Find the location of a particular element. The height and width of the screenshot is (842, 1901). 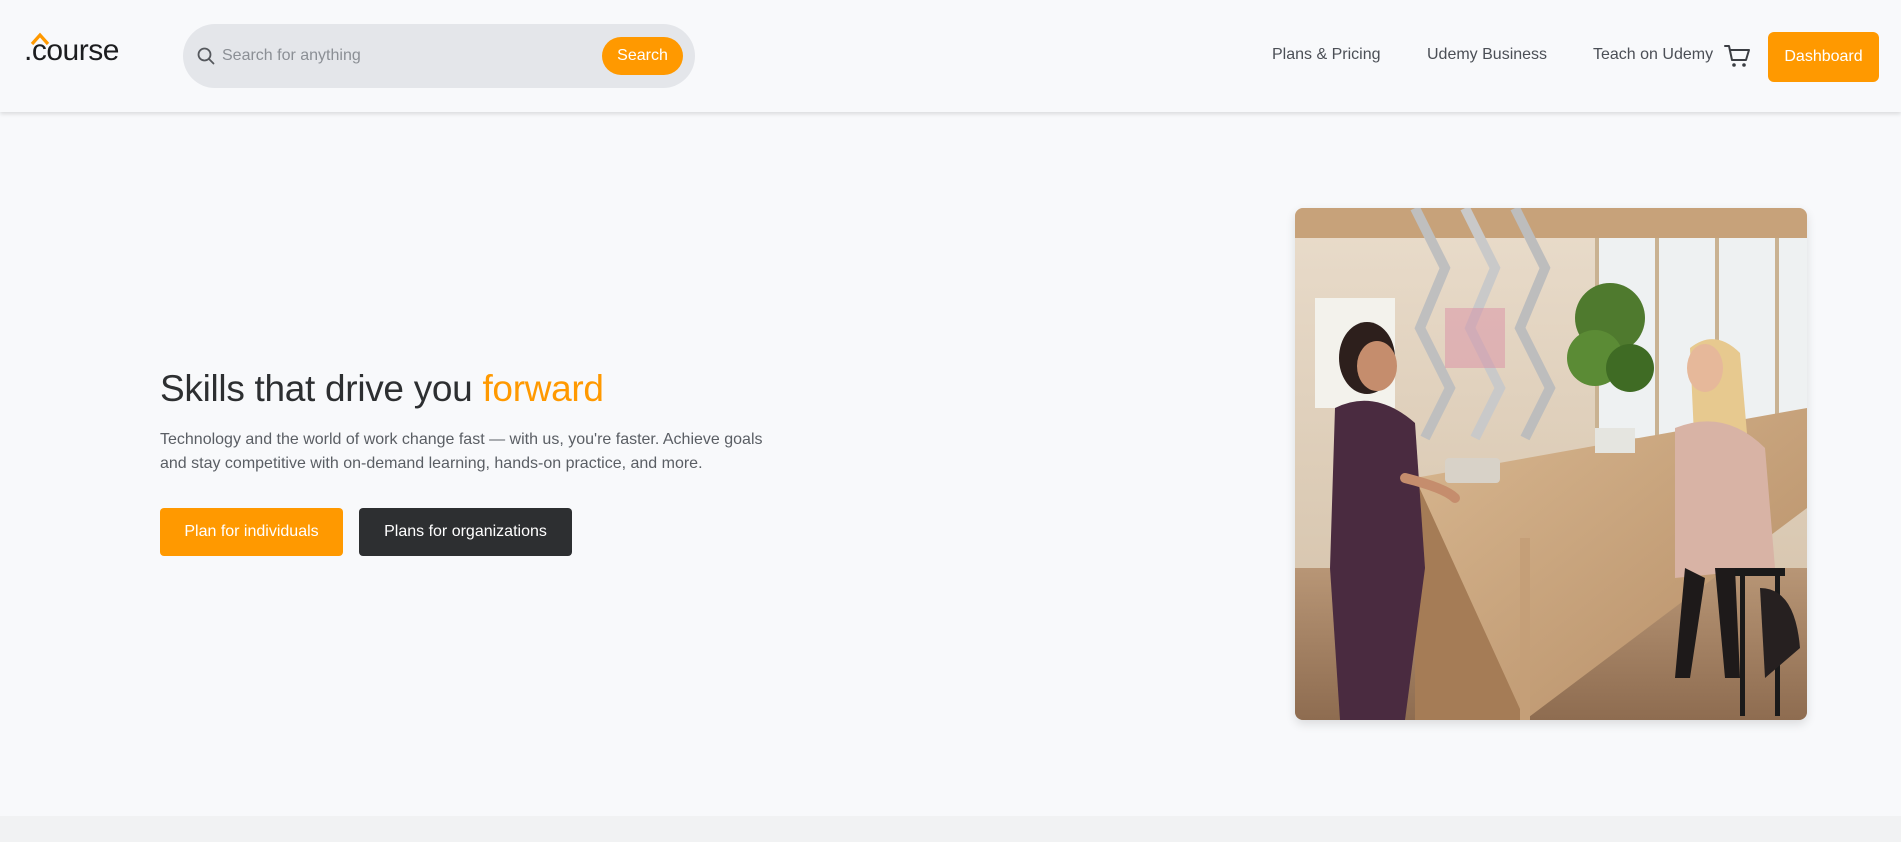

logo-roof-icon is located at coordinates (40, 39).